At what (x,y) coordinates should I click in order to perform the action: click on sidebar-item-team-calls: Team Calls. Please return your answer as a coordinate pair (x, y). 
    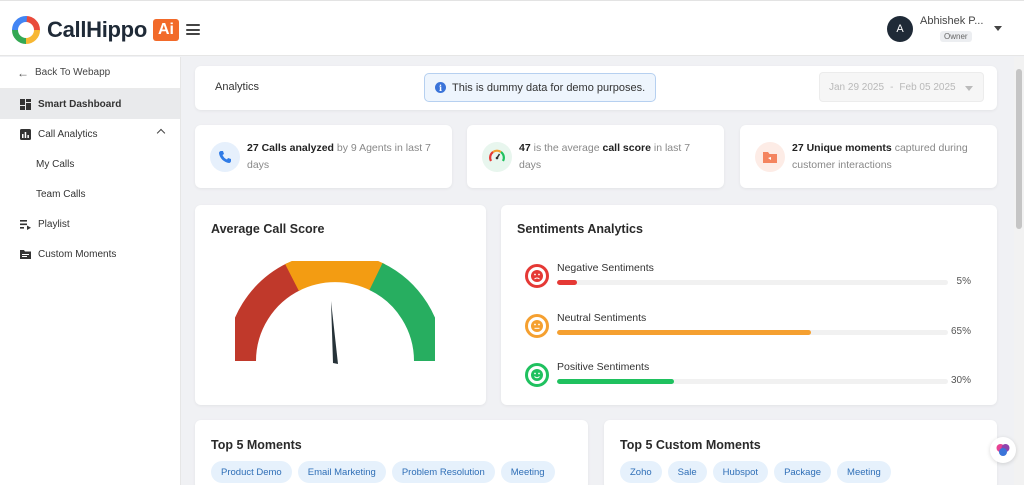
    Looking at the image, I should click on (90, 194).